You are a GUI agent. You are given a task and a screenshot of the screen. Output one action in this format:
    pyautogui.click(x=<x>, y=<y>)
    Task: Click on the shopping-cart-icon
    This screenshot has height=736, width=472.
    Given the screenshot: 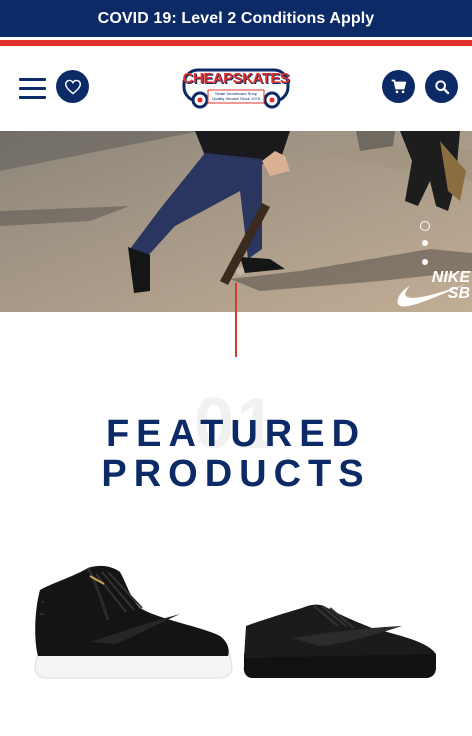 What is the action you would take?
    pyautogui.click(x=398, y=86)
    